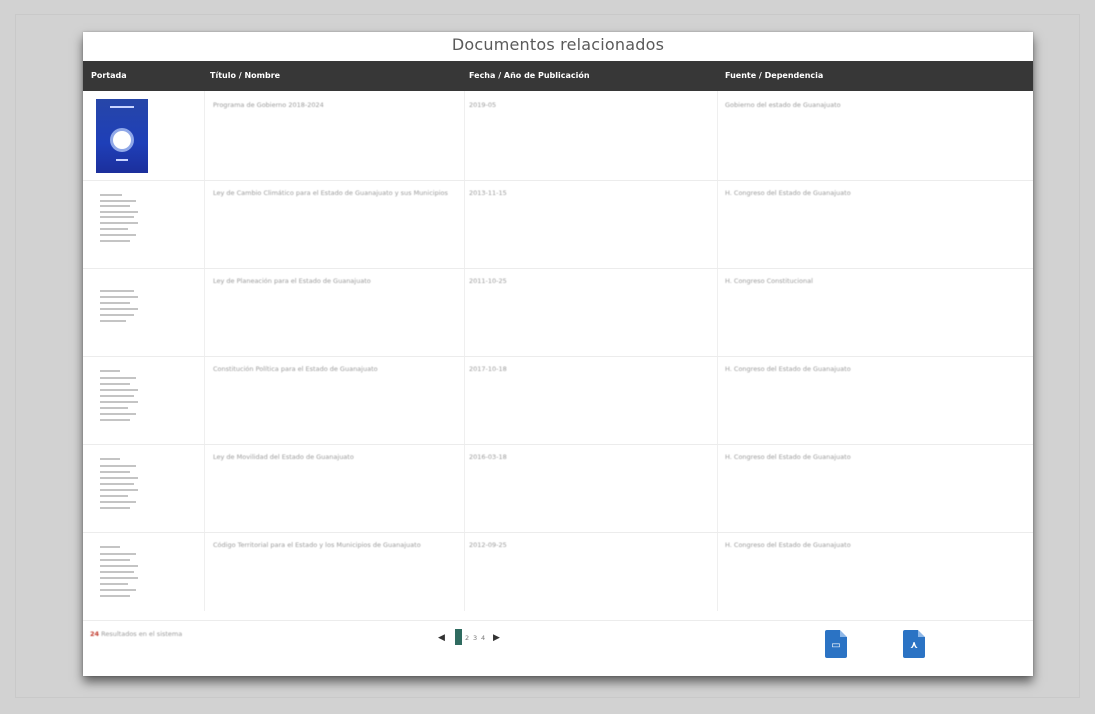 The width and height of the screenshot is (1095, 714). I want to click on column-header-cover: Portada, so click(109, 75).